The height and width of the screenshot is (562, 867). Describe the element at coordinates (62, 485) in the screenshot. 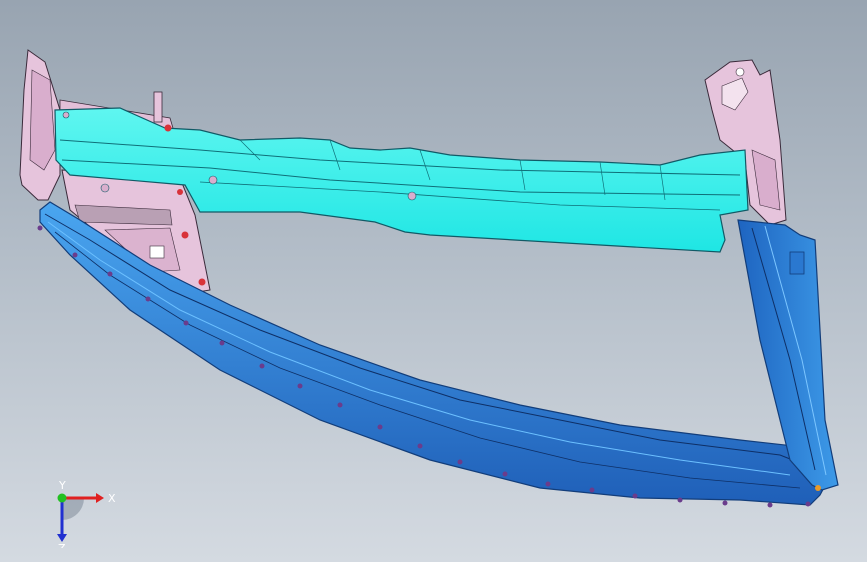

I see `y-axis-label: Y` at that location.